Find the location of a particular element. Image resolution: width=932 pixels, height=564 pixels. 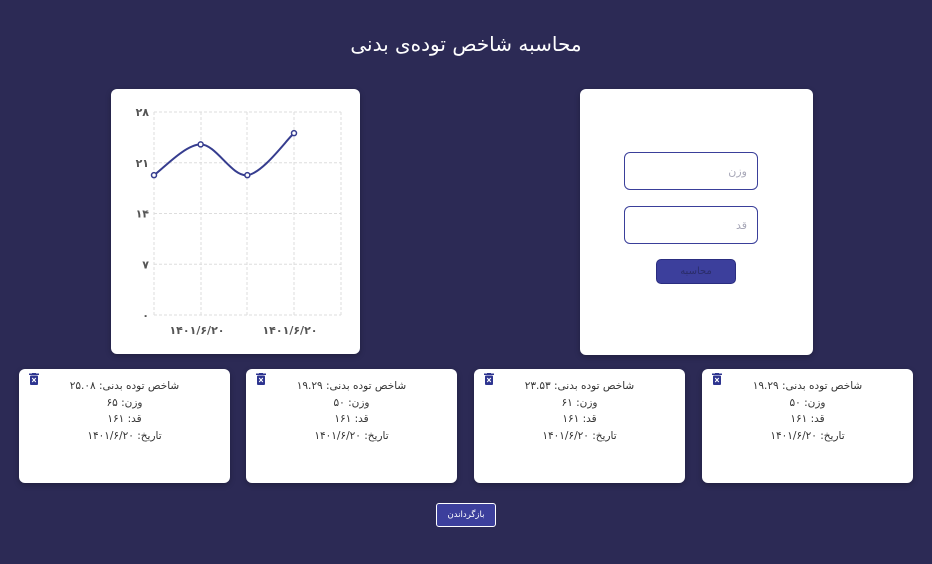

y-axis-ticks: ۰ ۷ ۱۴ ۲۱ ۲۸ is located at coordinates (143, 214).